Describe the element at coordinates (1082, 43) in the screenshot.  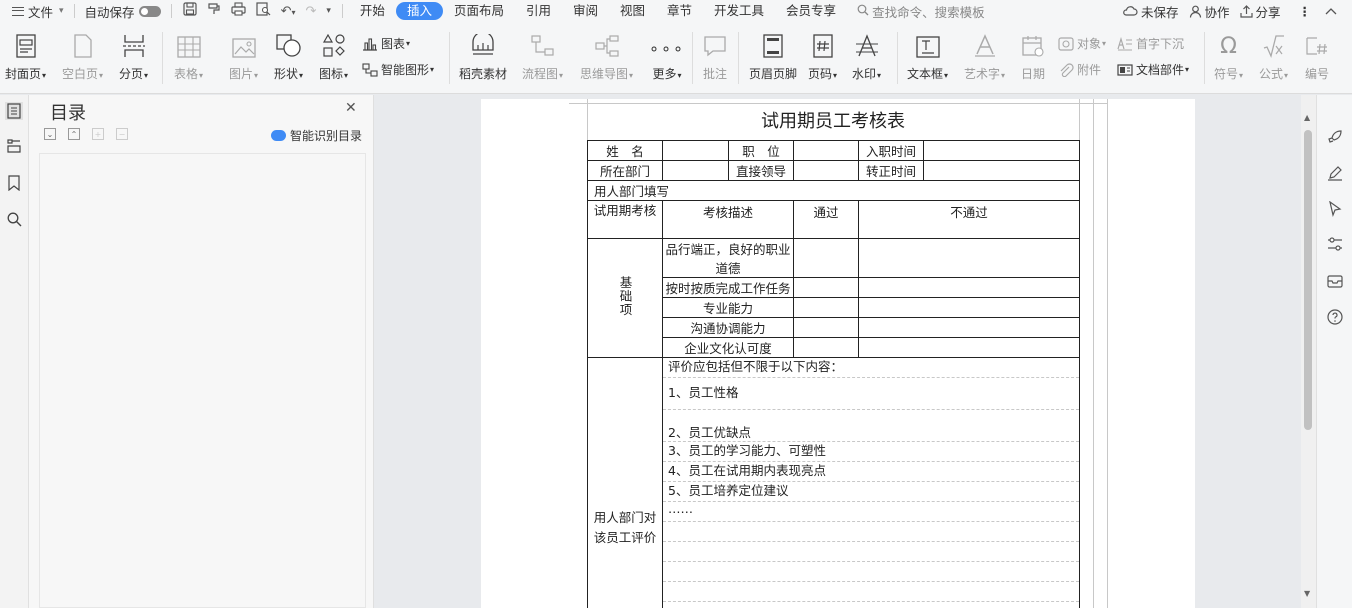
I see `object-button: 对象 ▾` at that location.